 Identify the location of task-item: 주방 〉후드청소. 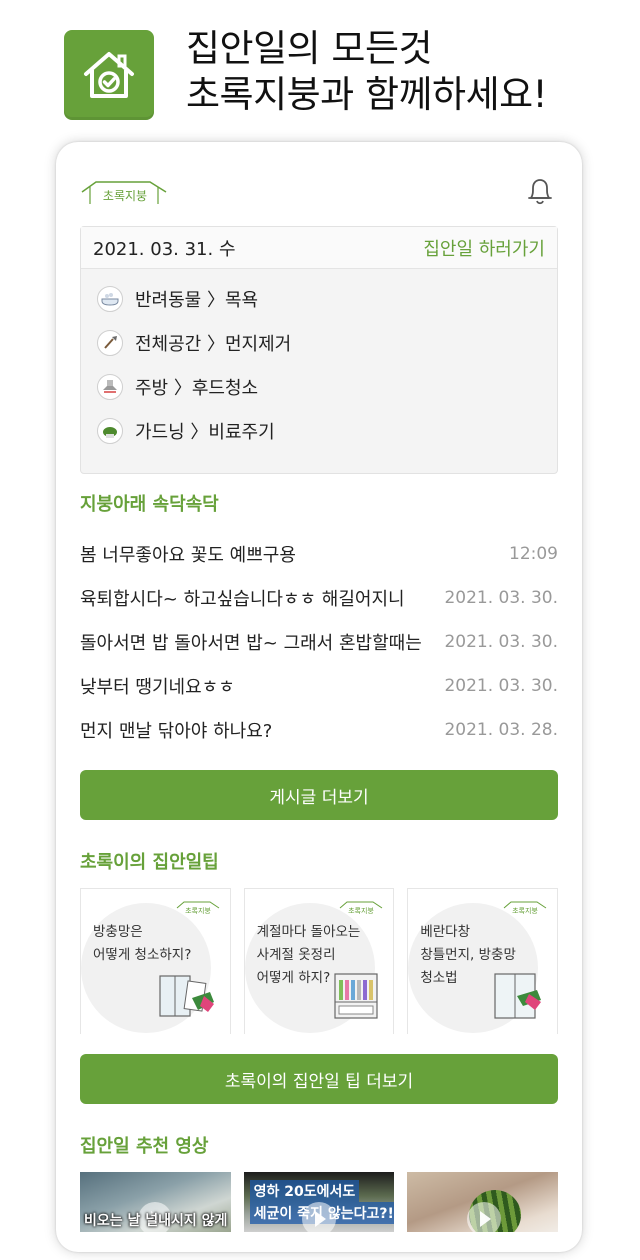
(319, 387).